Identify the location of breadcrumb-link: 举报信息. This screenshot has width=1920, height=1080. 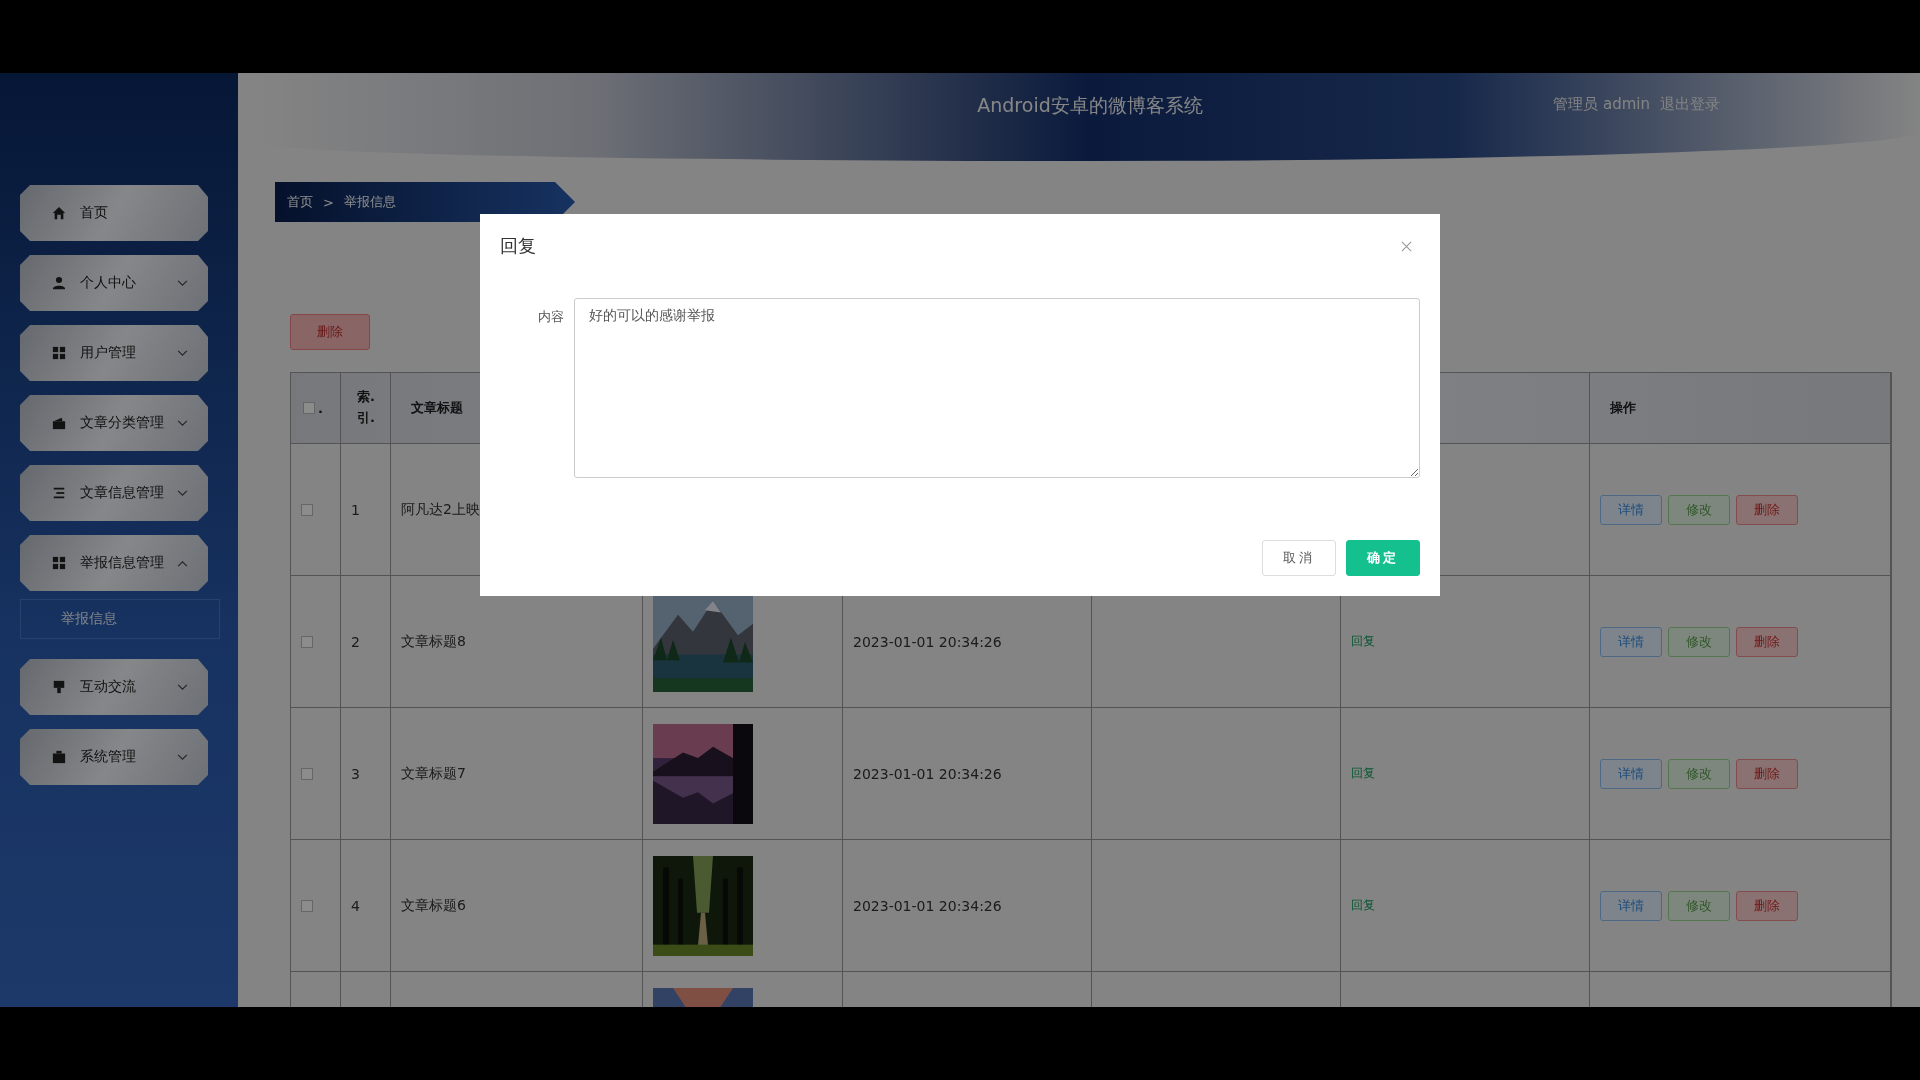
(369, 202).